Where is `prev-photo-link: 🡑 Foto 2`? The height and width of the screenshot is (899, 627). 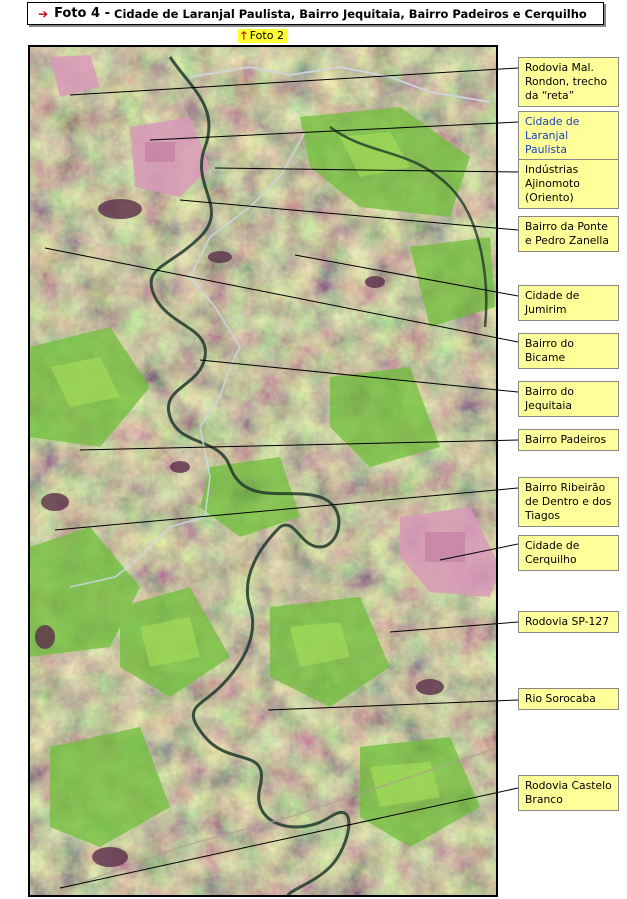
prev-photo-link: 🡑 Foto 2 is located at coordinates (262, 36).